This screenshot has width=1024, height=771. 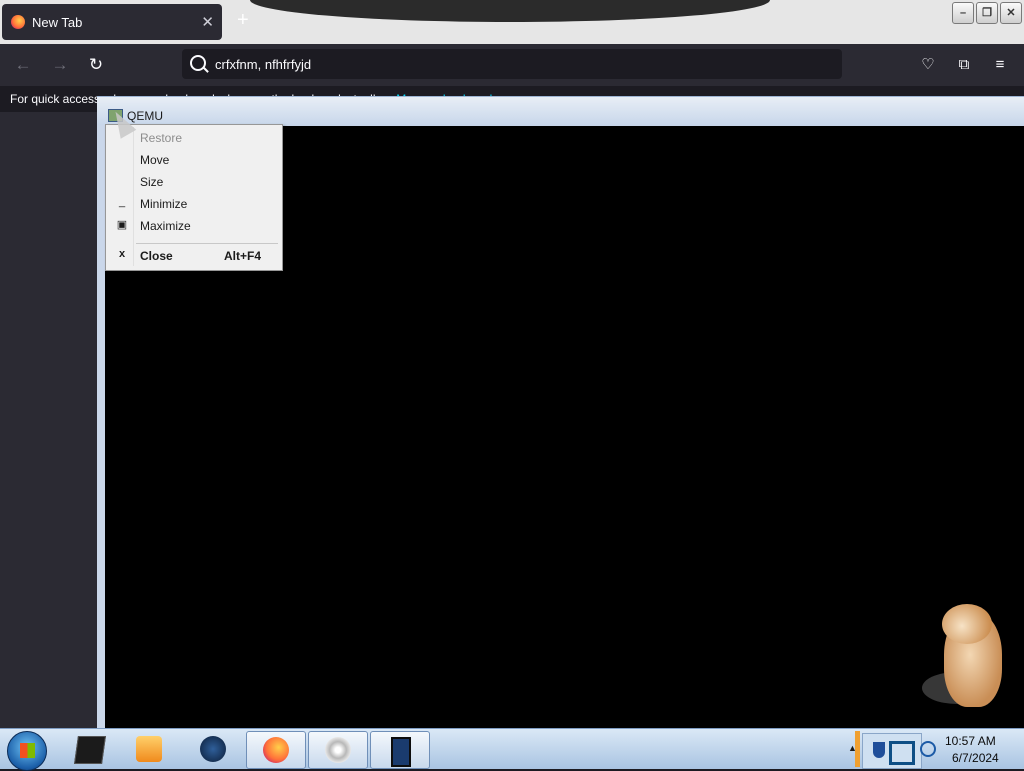 I want to click on menu-item-label: Maximize, so click(x=165, y=226).